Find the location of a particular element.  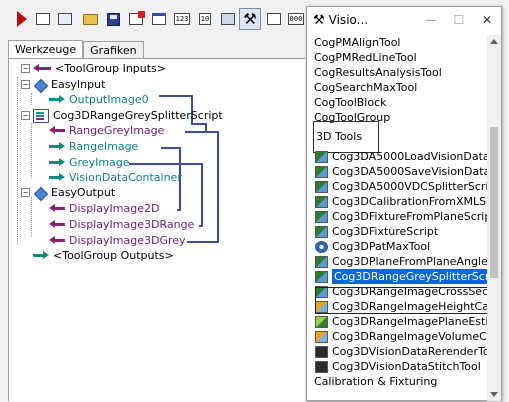

tree-row-displayimage3drange: DisplayImage3DRange is located at coordinates (121, 224).